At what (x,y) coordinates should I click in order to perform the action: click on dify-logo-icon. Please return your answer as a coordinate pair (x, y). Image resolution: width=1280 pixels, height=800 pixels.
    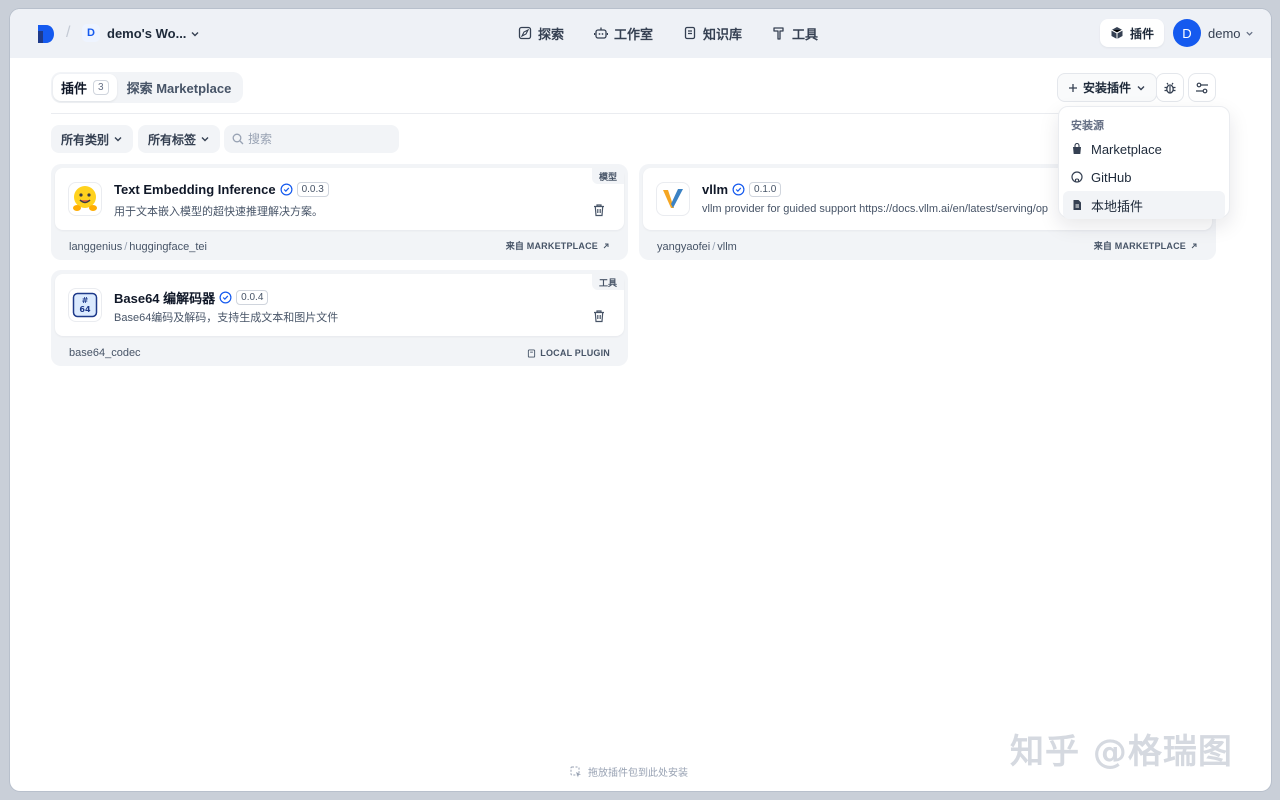
    Looking at the image, I should click on (46, 34).